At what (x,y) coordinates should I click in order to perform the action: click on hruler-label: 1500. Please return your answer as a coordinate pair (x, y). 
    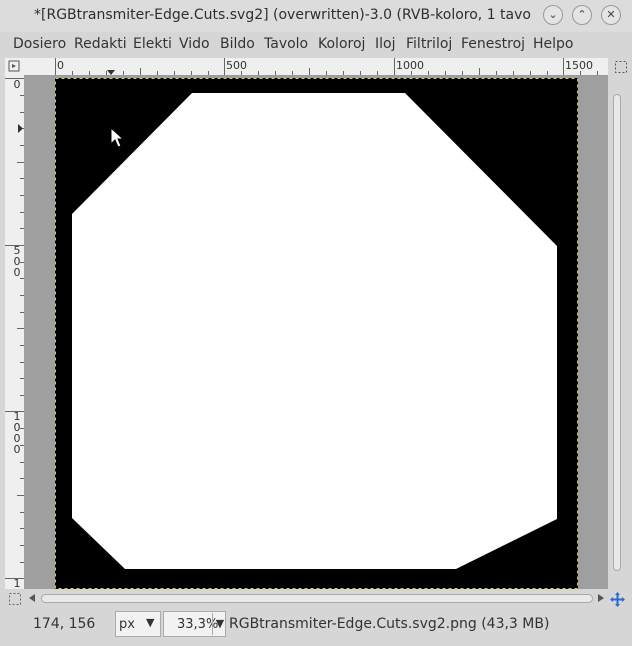
    Looking at the image, I should click on (579, 65).